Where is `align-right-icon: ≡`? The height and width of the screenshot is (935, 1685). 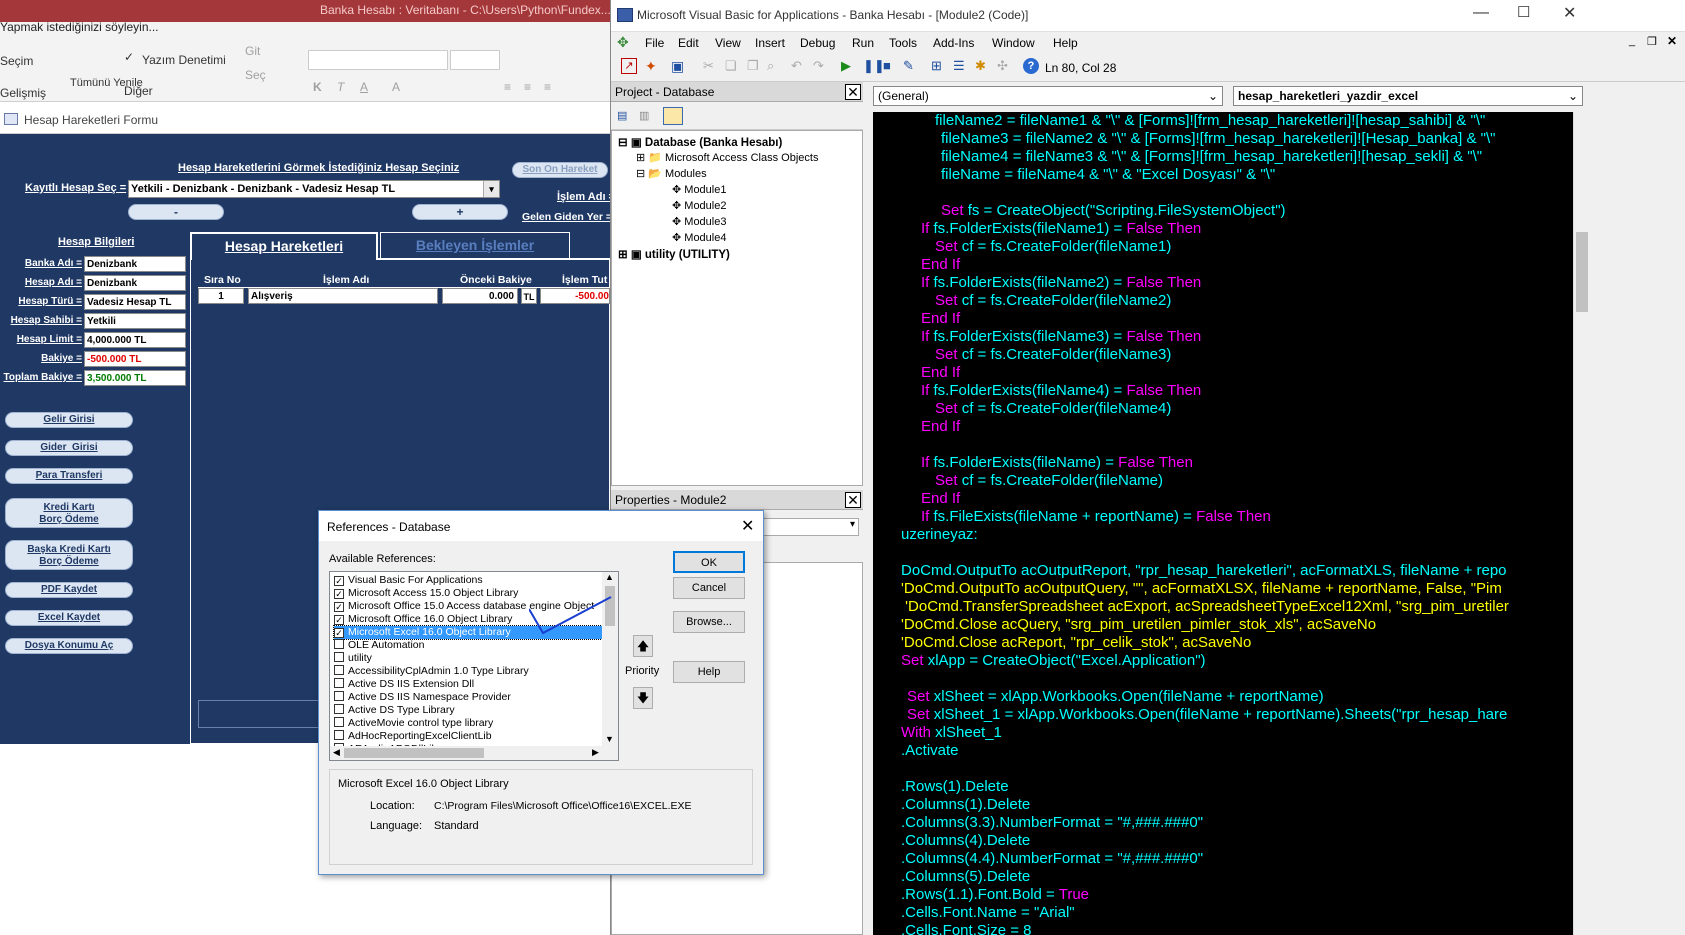
align-right-icon: ≡ is located at coordinates (547, 87).